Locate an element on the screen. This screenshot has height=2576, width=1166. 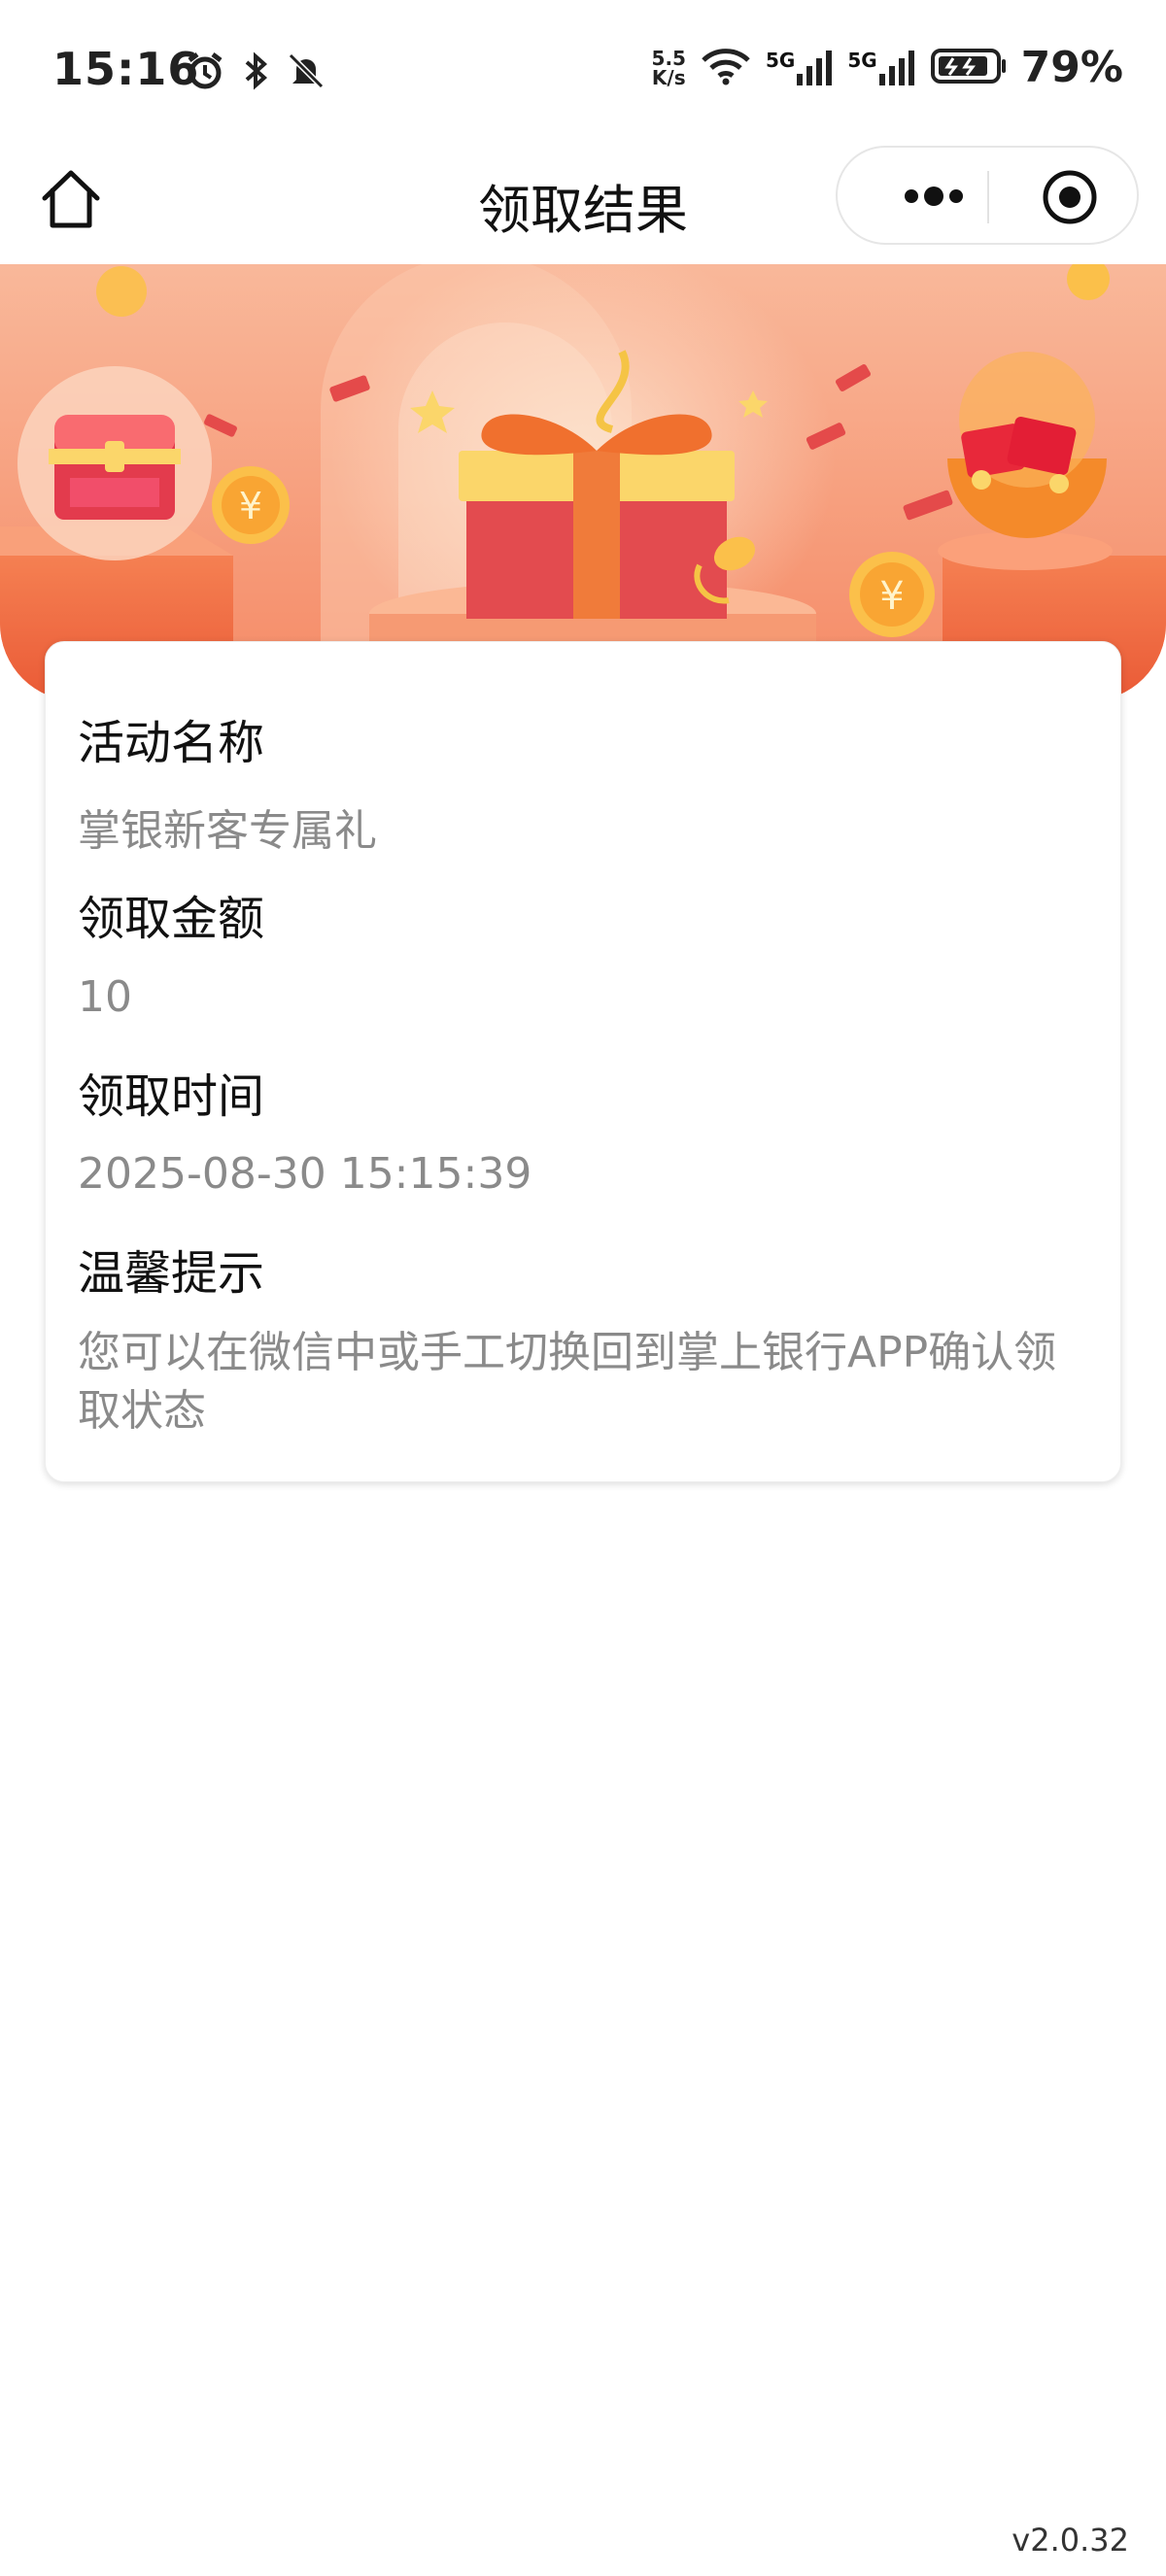
tip-label: 温馨提示 is located at coordinates (171, 1273).